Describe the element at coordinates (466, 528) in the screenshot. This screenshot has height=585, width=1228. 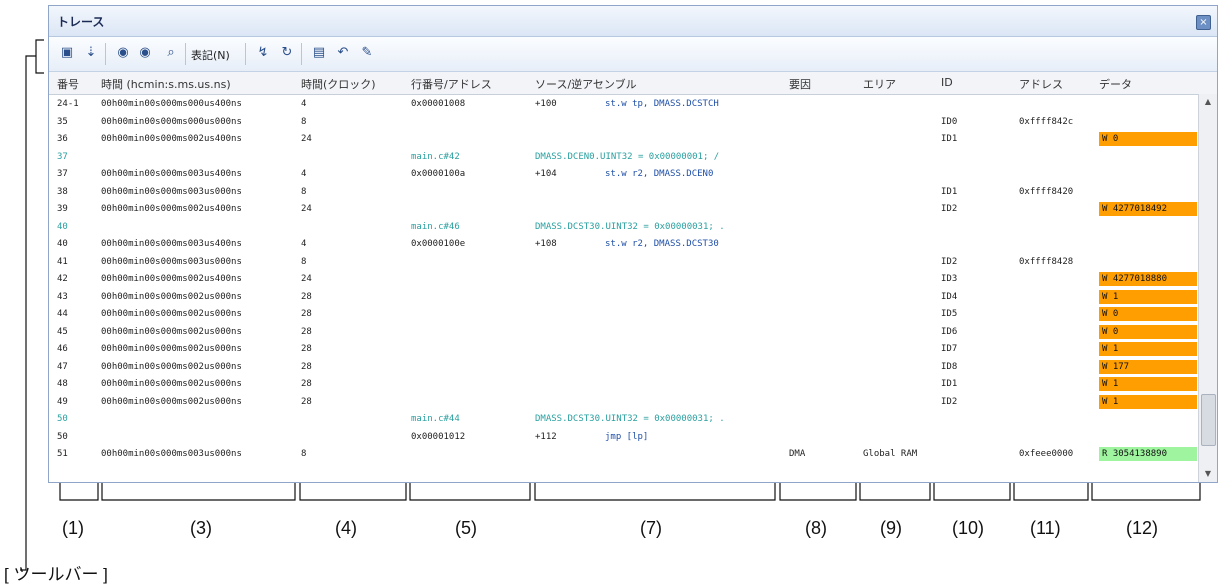
I see `label-col5: (5)` at that location.